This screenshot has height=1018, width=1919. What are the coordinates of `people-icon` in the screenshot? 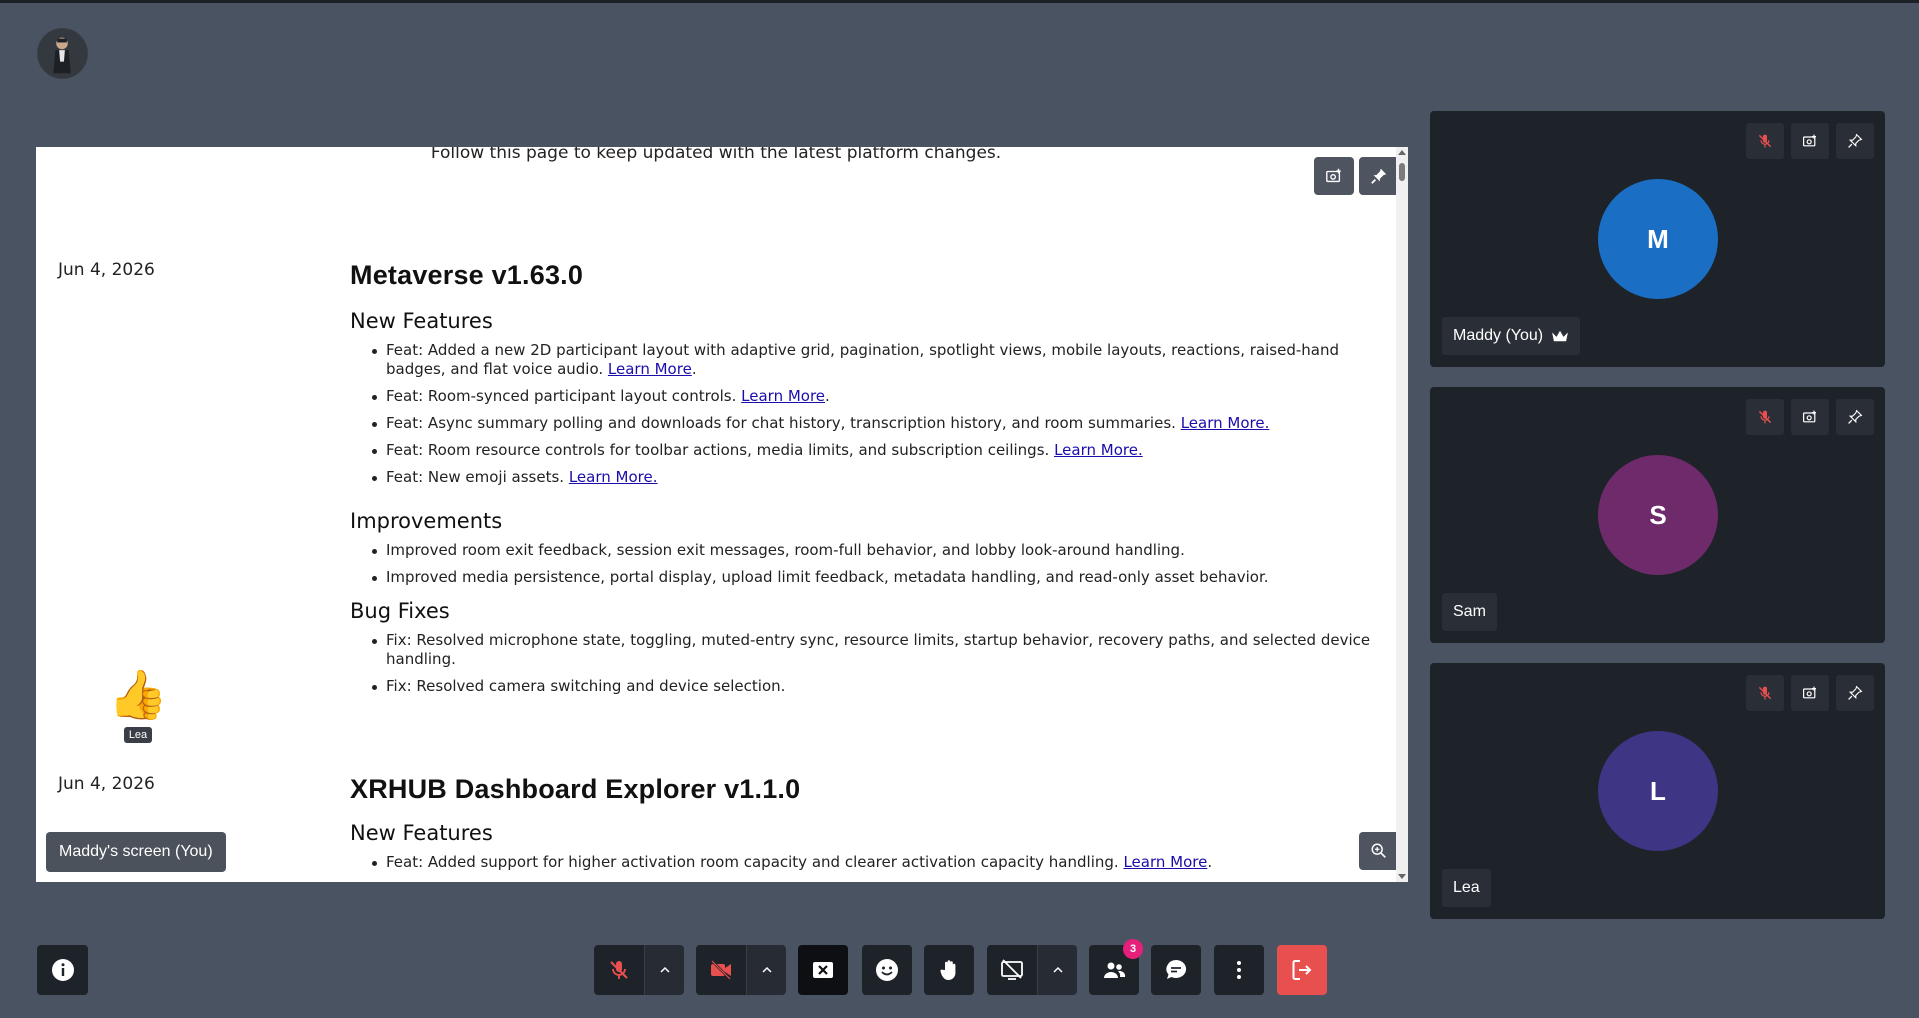 It's located at (1115, 970).